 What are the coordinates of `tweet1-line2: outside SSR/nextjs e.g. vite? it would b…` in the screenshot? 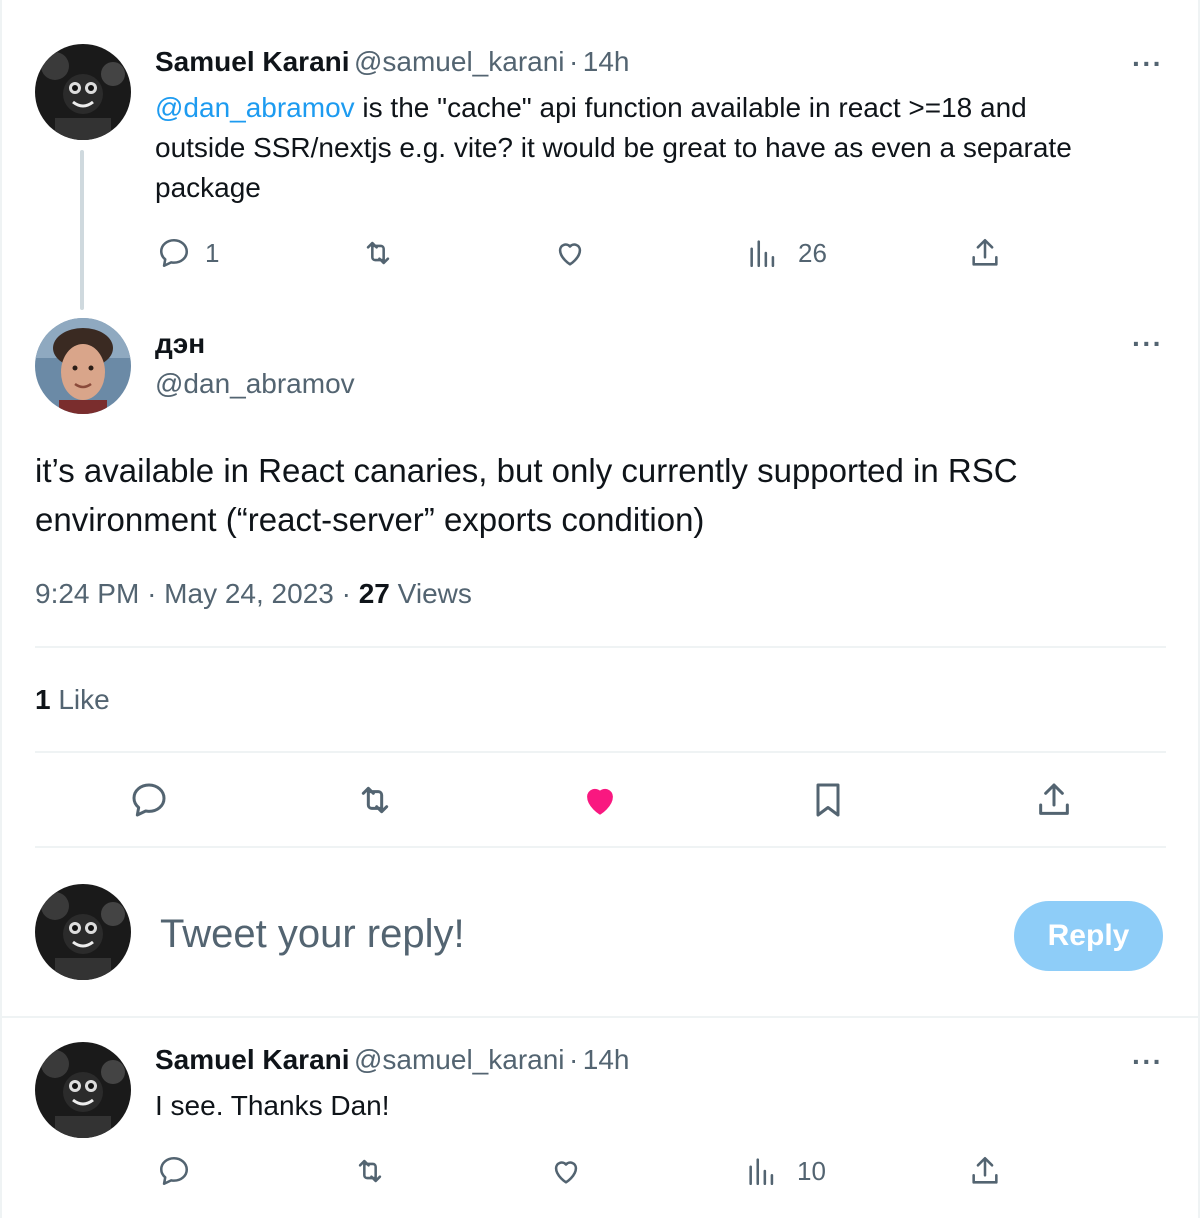 It's located at (613, 147).